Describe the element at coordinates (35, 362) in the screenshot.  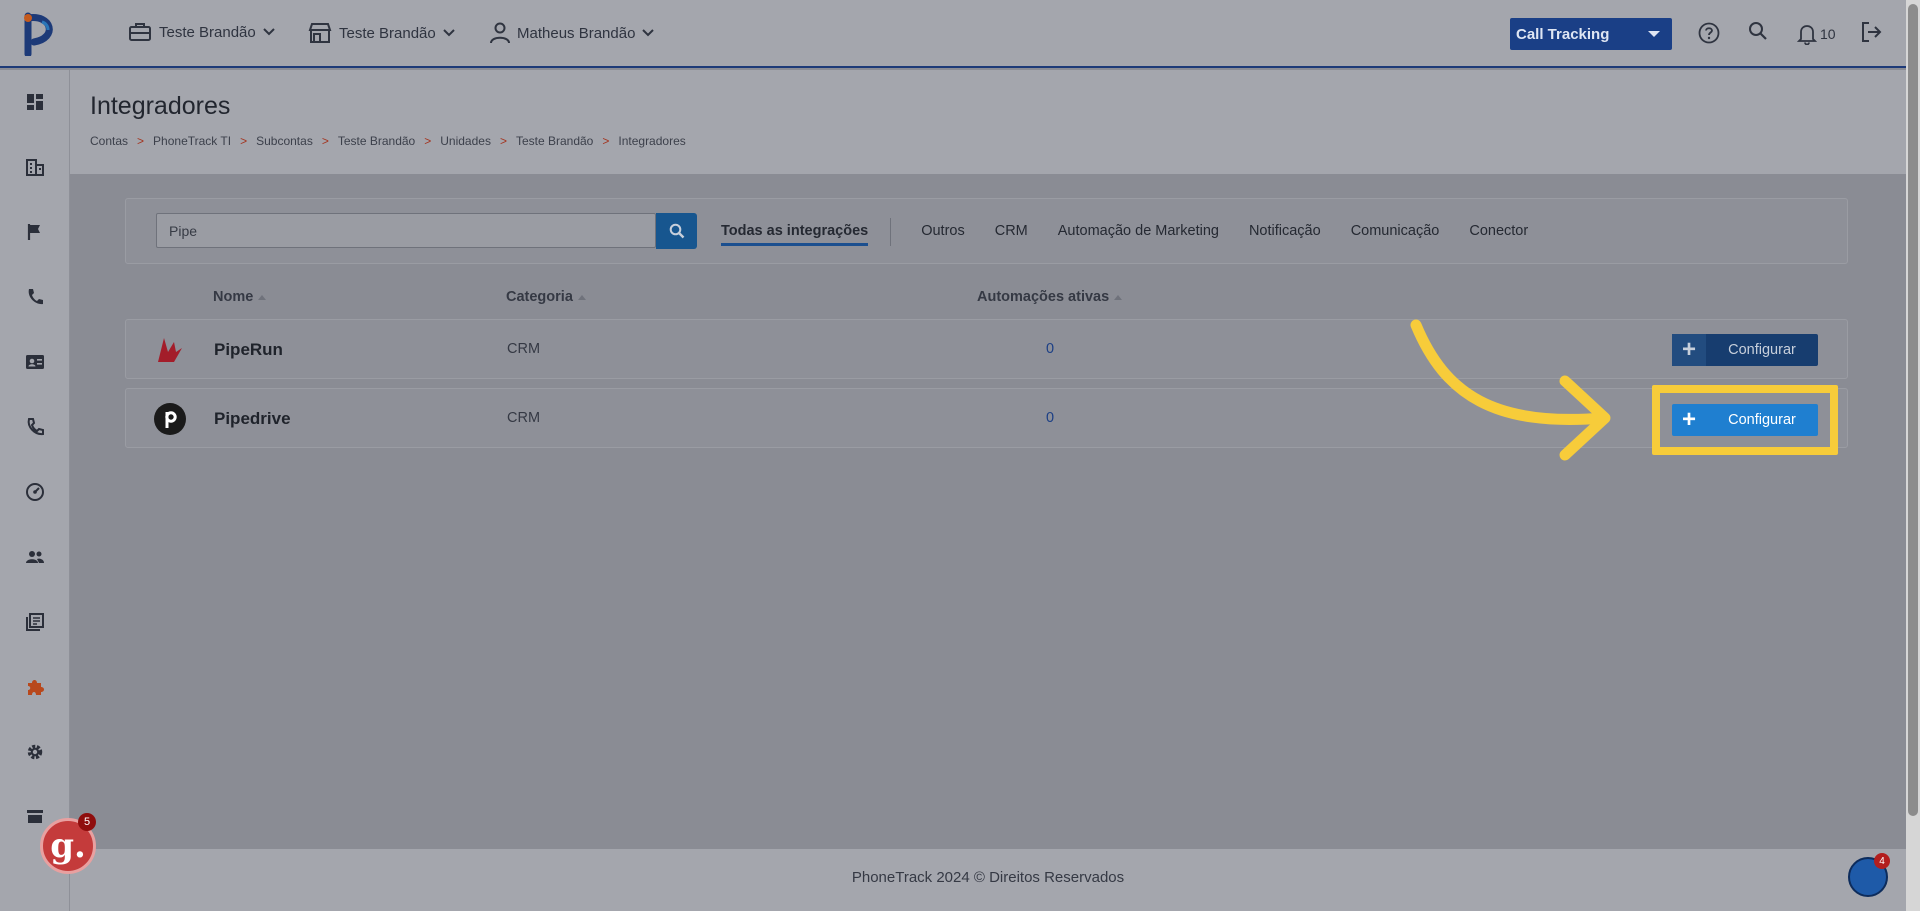
I see `contact-card-icon` at that location.